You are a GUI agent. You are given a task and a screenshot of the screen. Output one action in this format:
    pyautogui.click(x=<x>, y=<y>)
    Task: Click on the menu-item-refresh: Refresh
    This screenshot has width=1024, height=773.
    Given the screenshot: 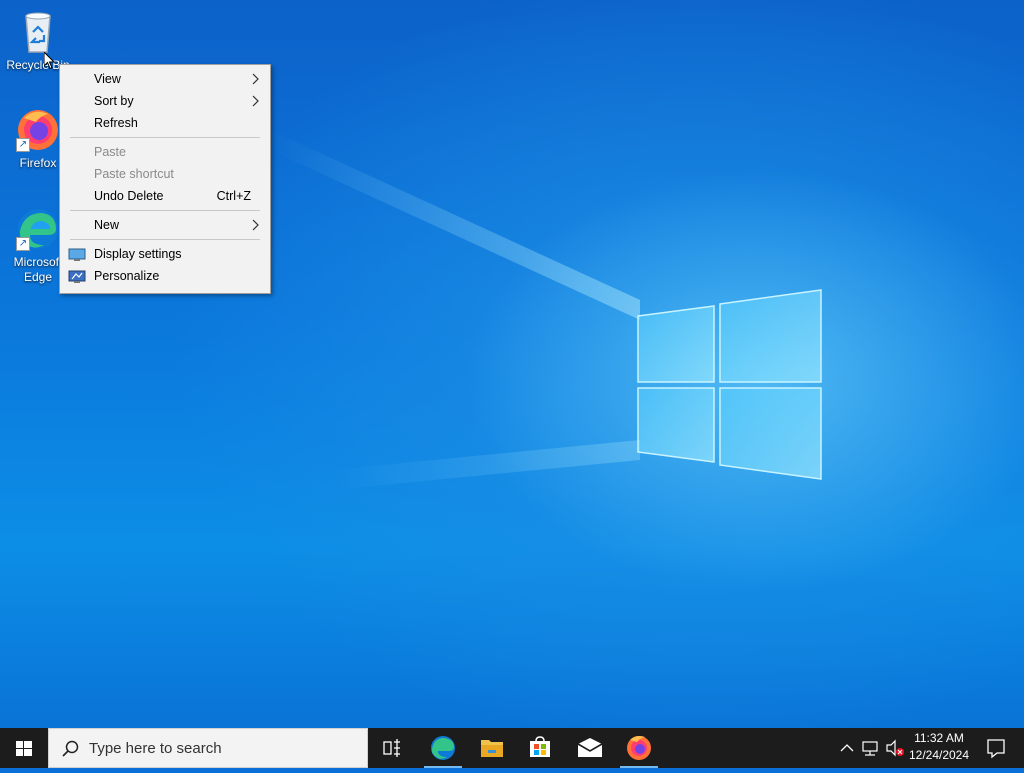 What is the action you would take?
    pyautogui.click(x=165, y=123)
    